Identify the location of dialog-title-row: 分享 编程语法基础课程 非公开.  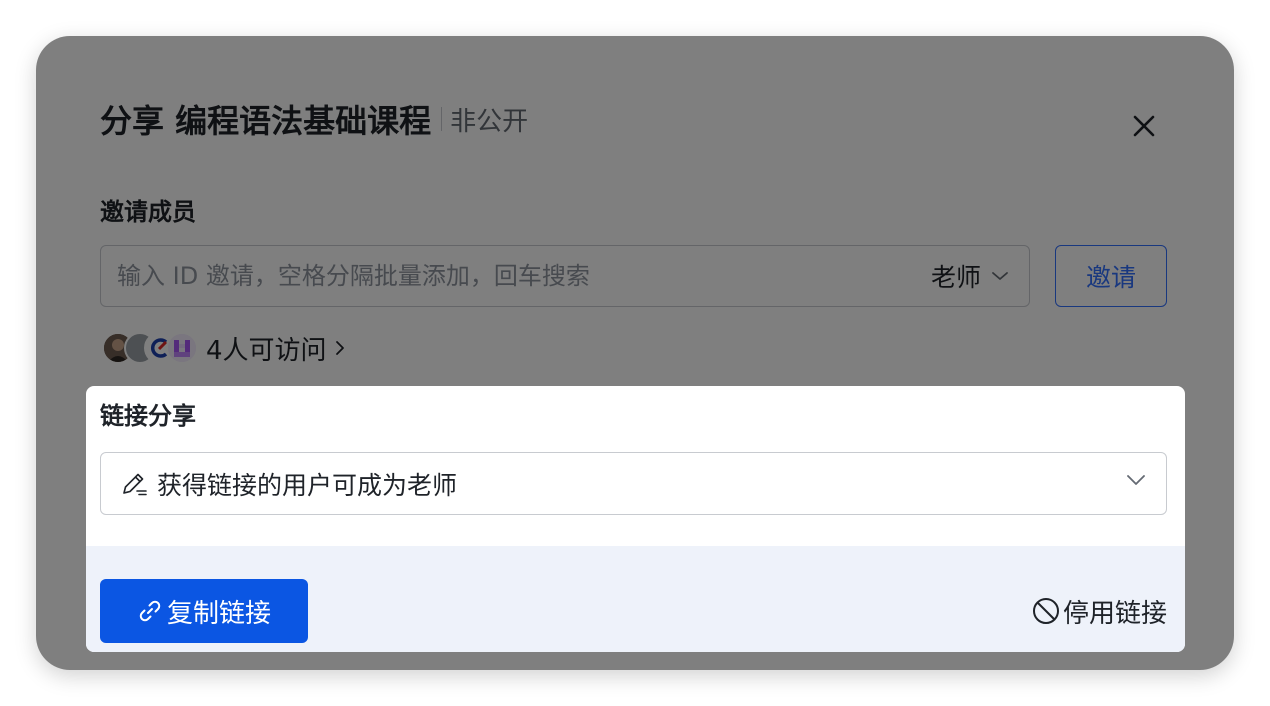
(314, 119).